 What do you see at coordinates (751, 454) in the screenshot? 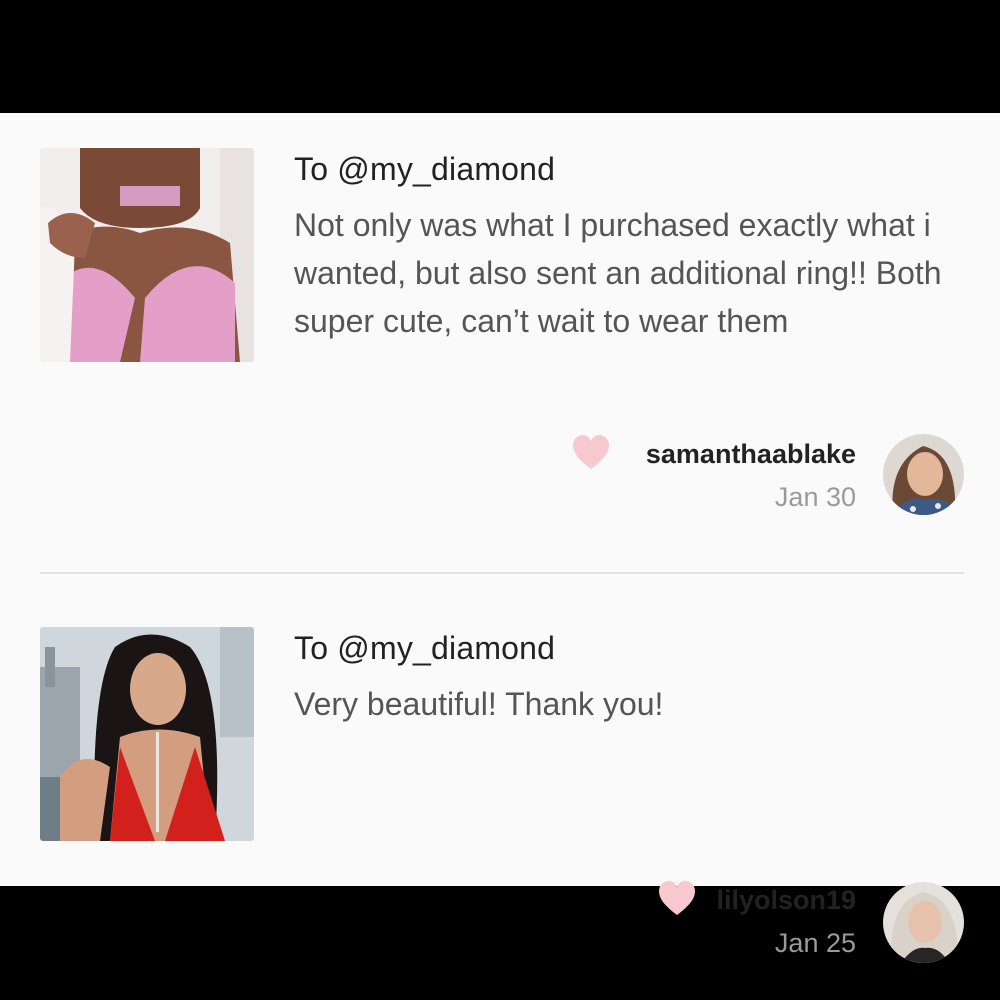
I see `reviewer-username: samanthaablake` at bounding box center [751, 454].